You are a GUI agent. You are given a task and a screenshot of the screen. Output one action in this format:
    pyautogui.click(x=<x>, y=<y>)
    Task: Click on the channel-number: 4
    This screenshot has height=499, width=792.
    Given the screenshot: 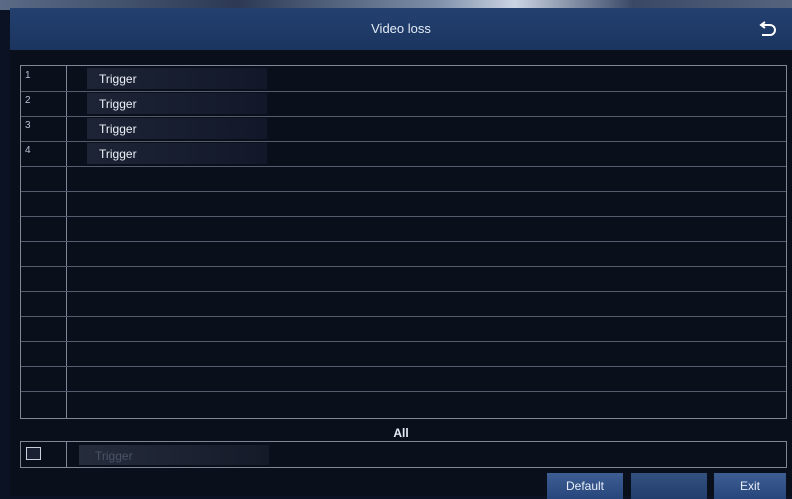 What is the action you would take?
    pyautogui.click(x=28, y=150)
    